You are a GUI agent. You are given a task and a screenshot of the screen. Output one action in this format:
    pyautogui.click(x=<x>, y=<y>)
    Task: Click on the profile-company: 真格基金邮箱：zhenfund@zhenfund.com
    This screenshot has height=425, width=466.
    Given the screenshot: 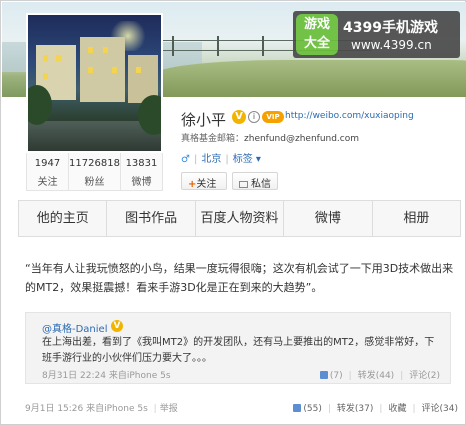 What is the action you would take?
    pyautogui.click(x=270, y=137)
    